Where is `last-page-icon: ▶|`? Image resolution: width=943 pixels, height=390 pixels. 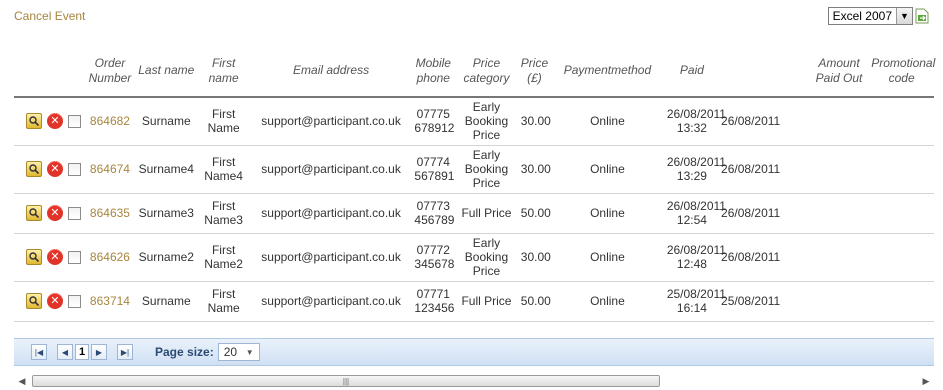
last-page-icon: ▶| is located at coordinates (125, 352).